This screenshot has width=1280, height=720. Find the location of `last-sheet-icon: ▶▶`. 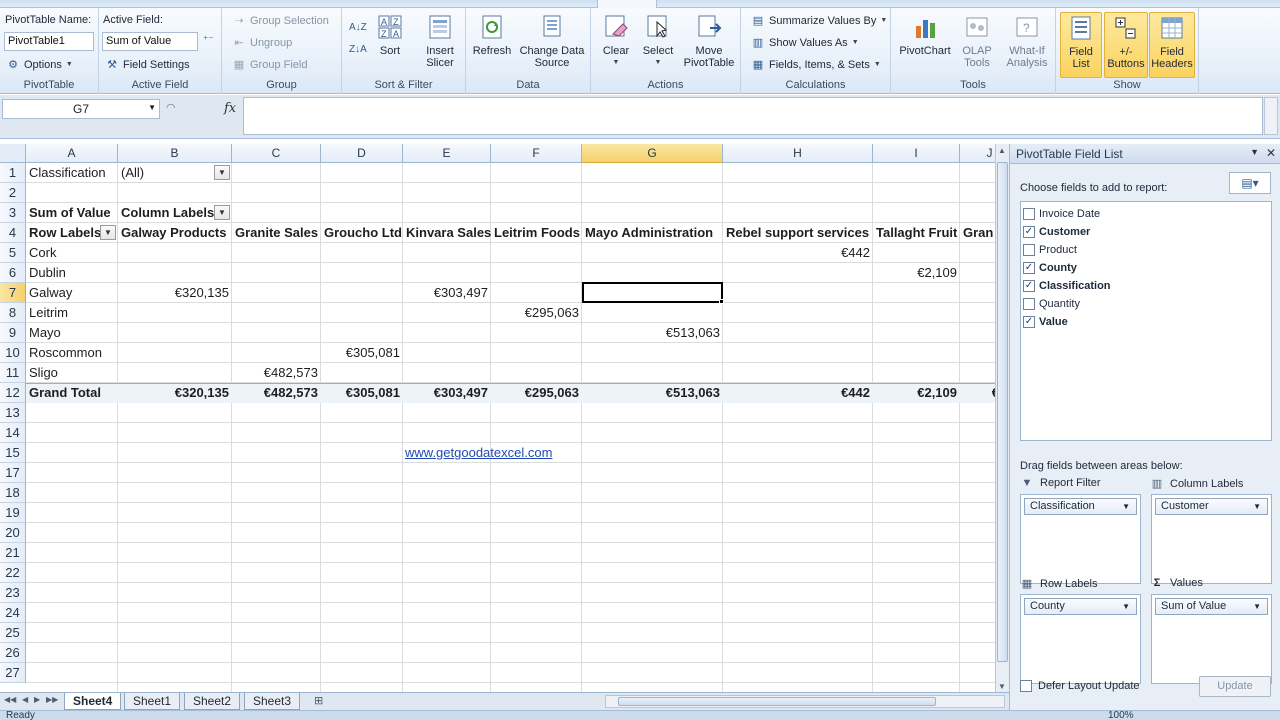

last-sheet-icon: ▶▶ is located at coordinates (52, 699).